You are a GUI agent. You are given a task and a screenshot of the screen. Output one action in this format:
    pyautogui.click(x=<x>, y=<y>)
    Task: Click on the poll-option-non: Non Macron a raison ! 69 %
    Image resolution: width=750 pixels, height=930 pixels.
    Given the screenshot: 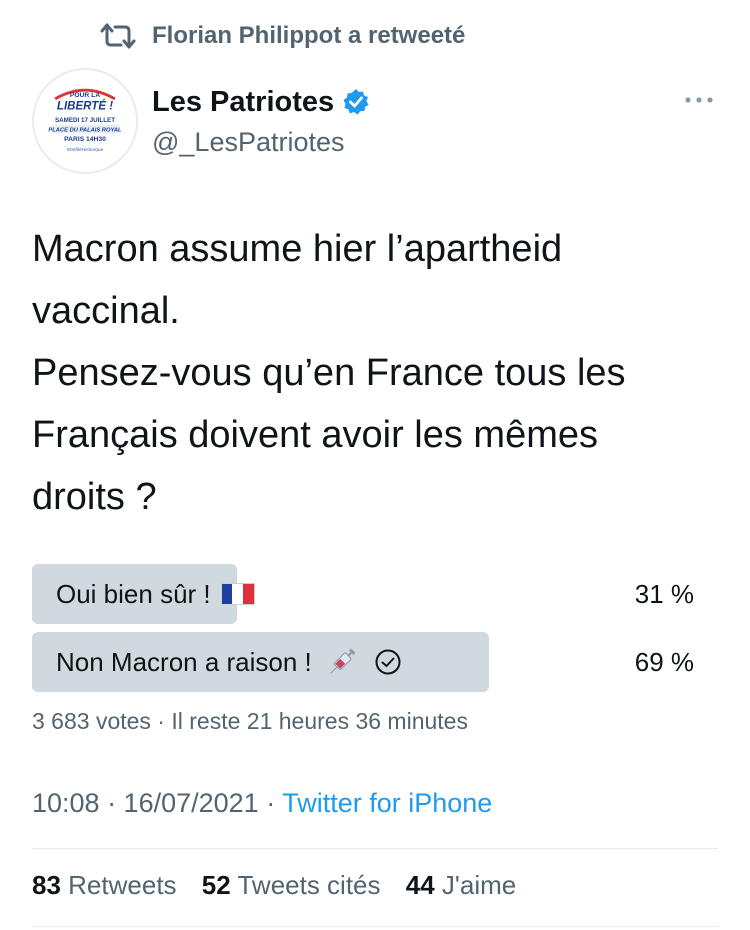 What is the action you would take?
    pyautogui.click(x=363, y=662)
    